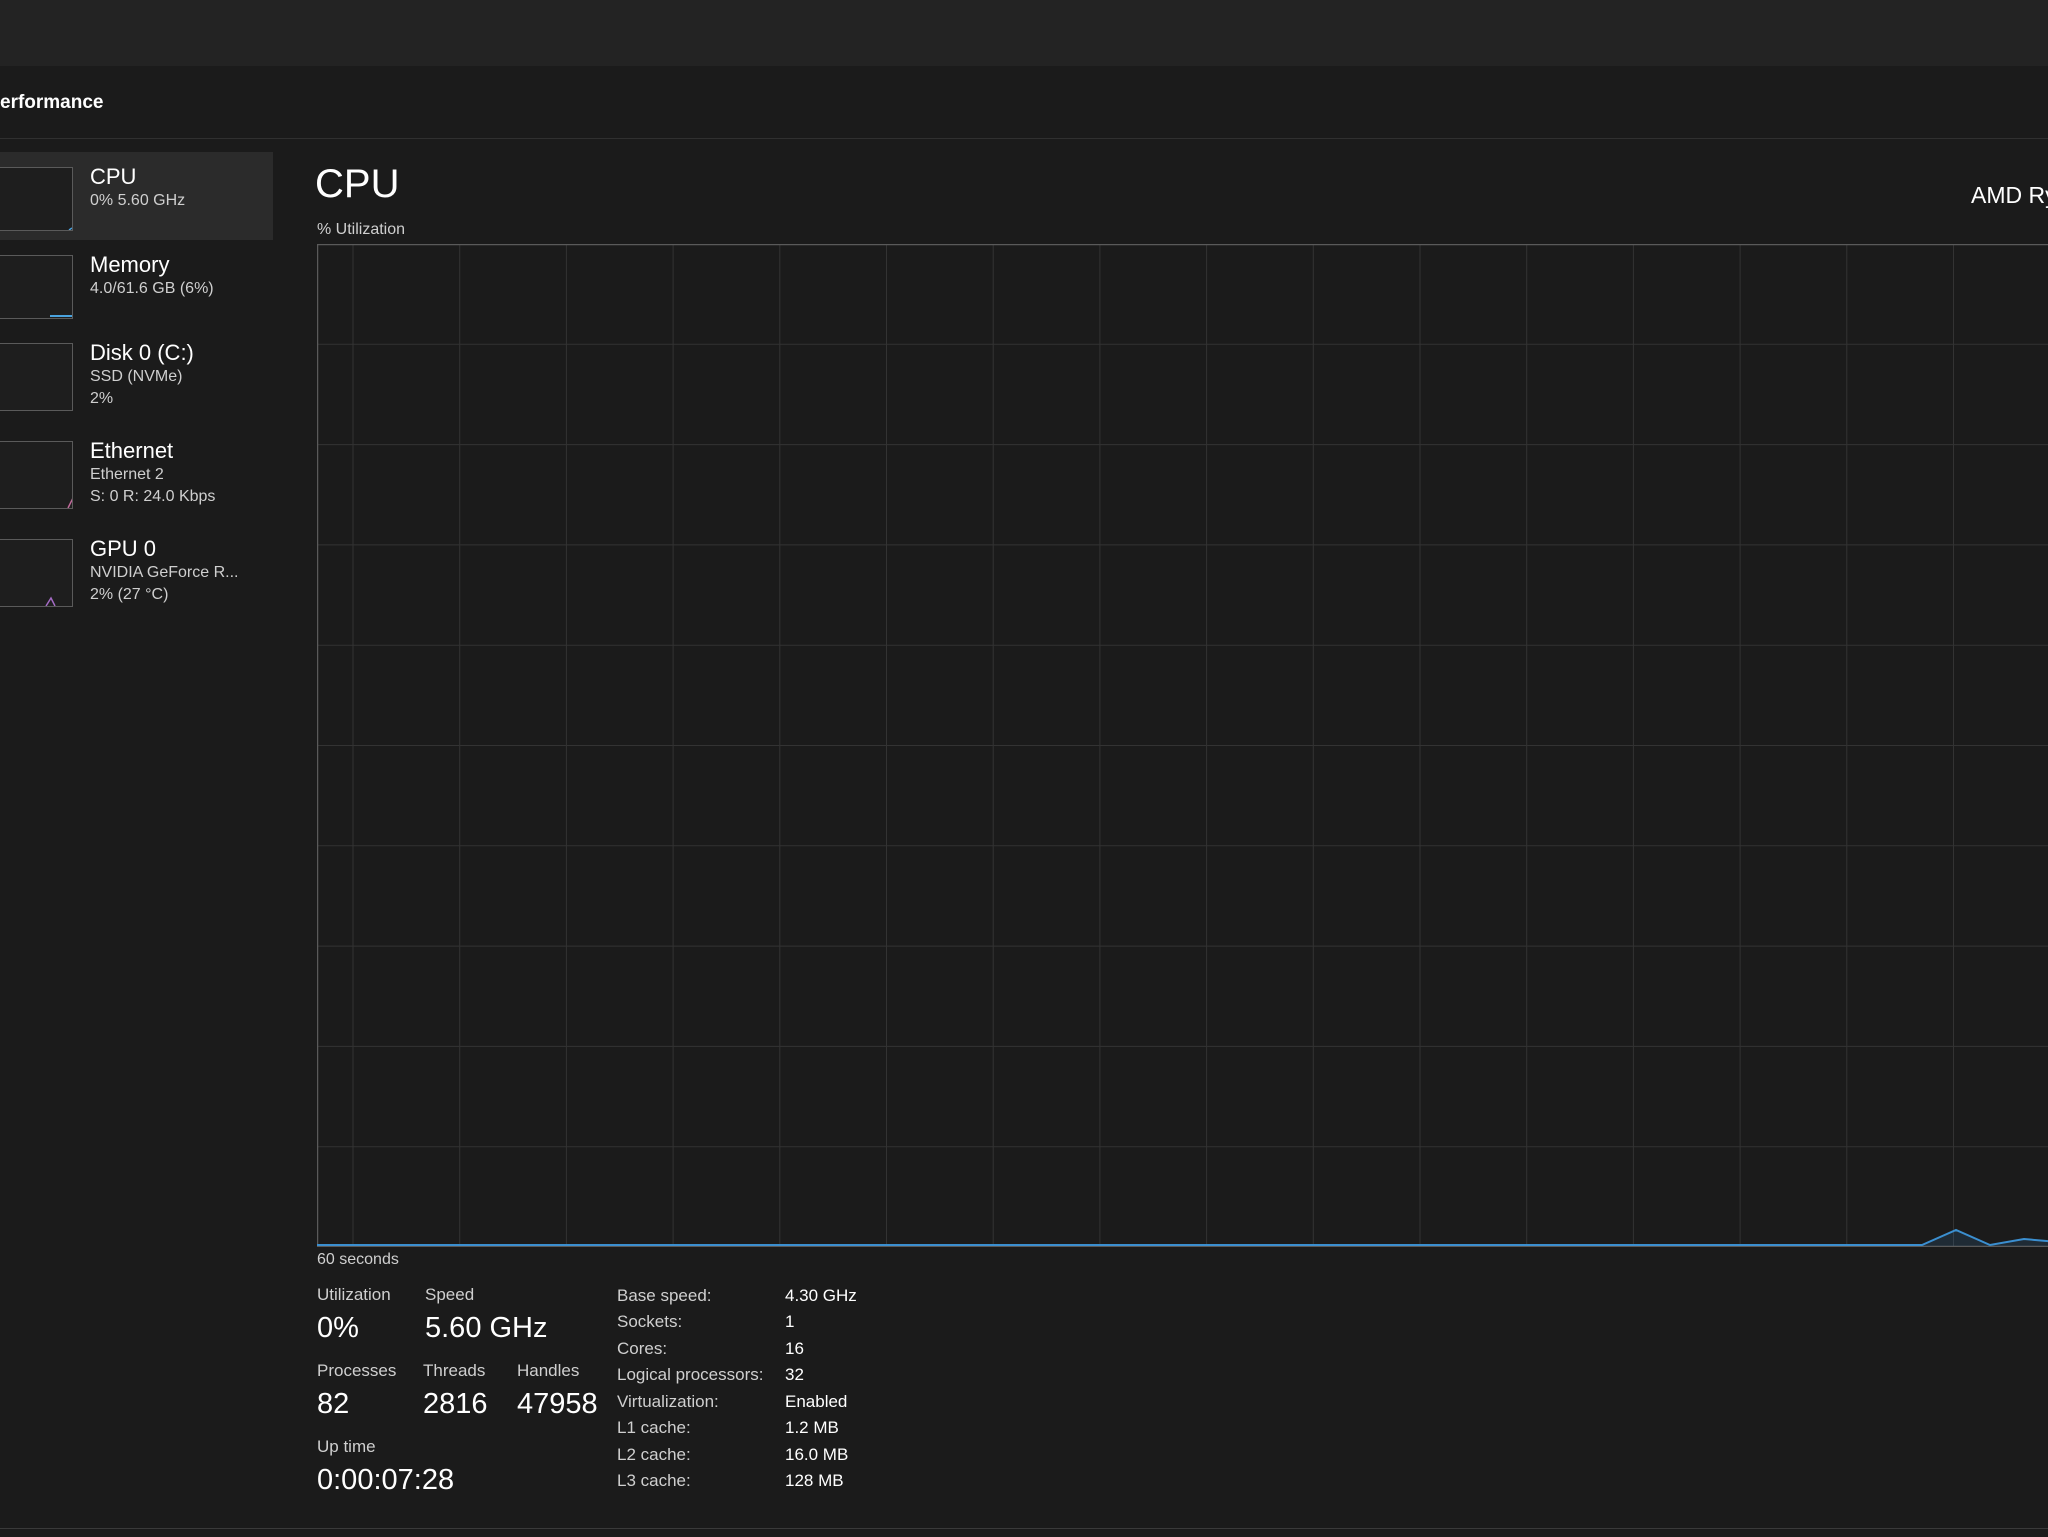 The height and width of the screenshot is (1537, 2048). I want to click on spec-key-logical-processors: Logical processors:, so click(690, 1375).